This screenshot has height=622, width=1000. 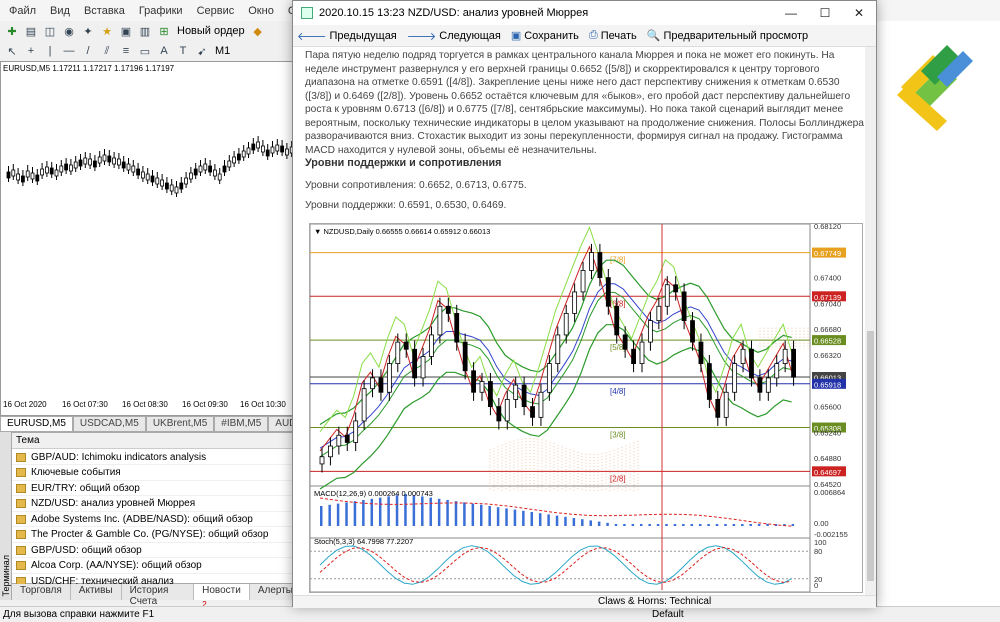 What do you see at coordinates (156, 488) in the screenshot?
I see `news-item: EUR/TRY: общий обзор` at bounding box center [156, 488].